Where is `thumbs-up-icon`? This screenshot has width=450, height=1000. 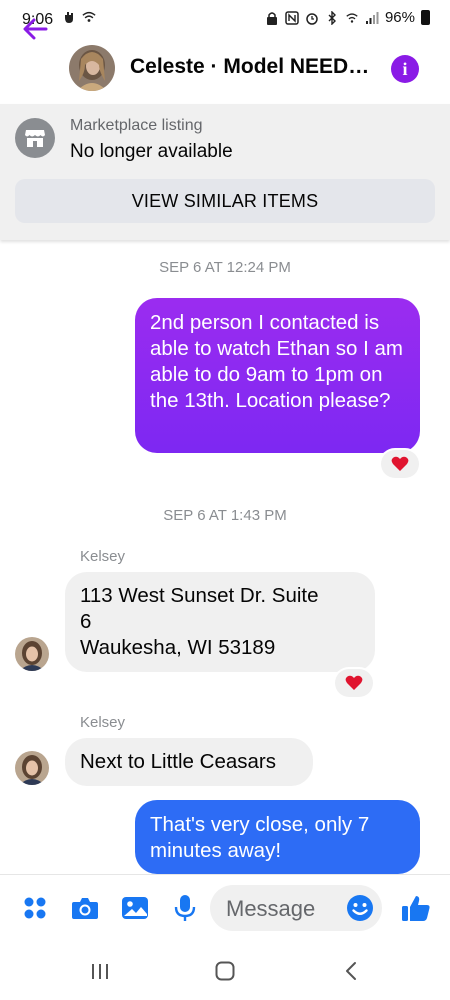 thumbs-up-icon is located at coordinates (416, 908).